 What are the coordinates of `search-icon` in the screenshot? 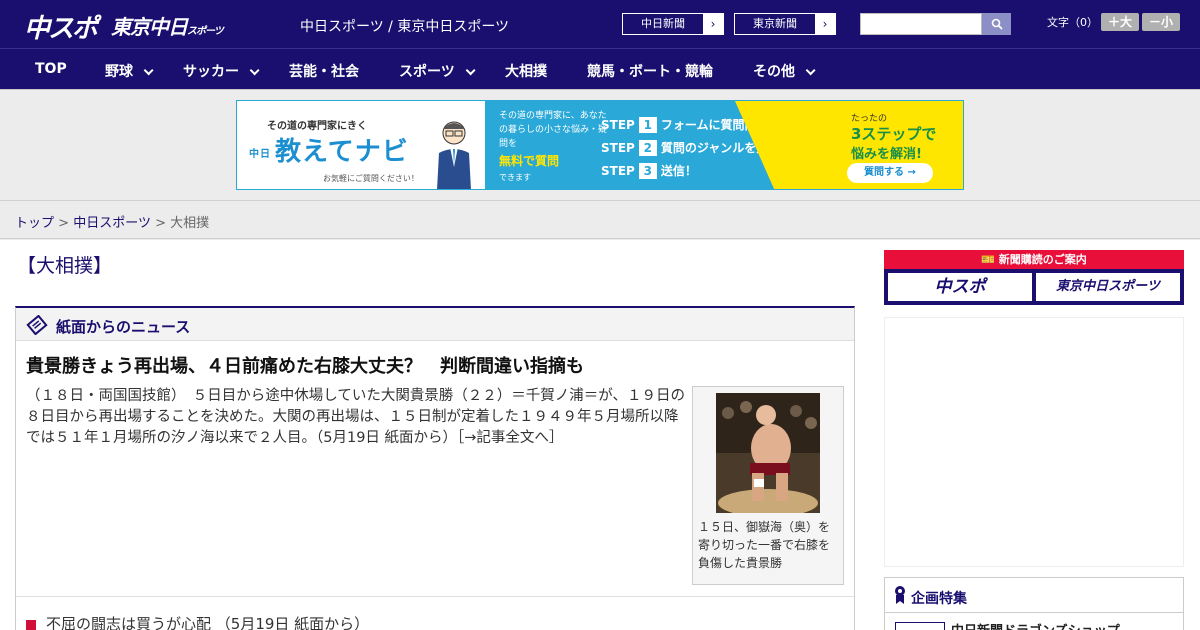 It's located at (997, 24).